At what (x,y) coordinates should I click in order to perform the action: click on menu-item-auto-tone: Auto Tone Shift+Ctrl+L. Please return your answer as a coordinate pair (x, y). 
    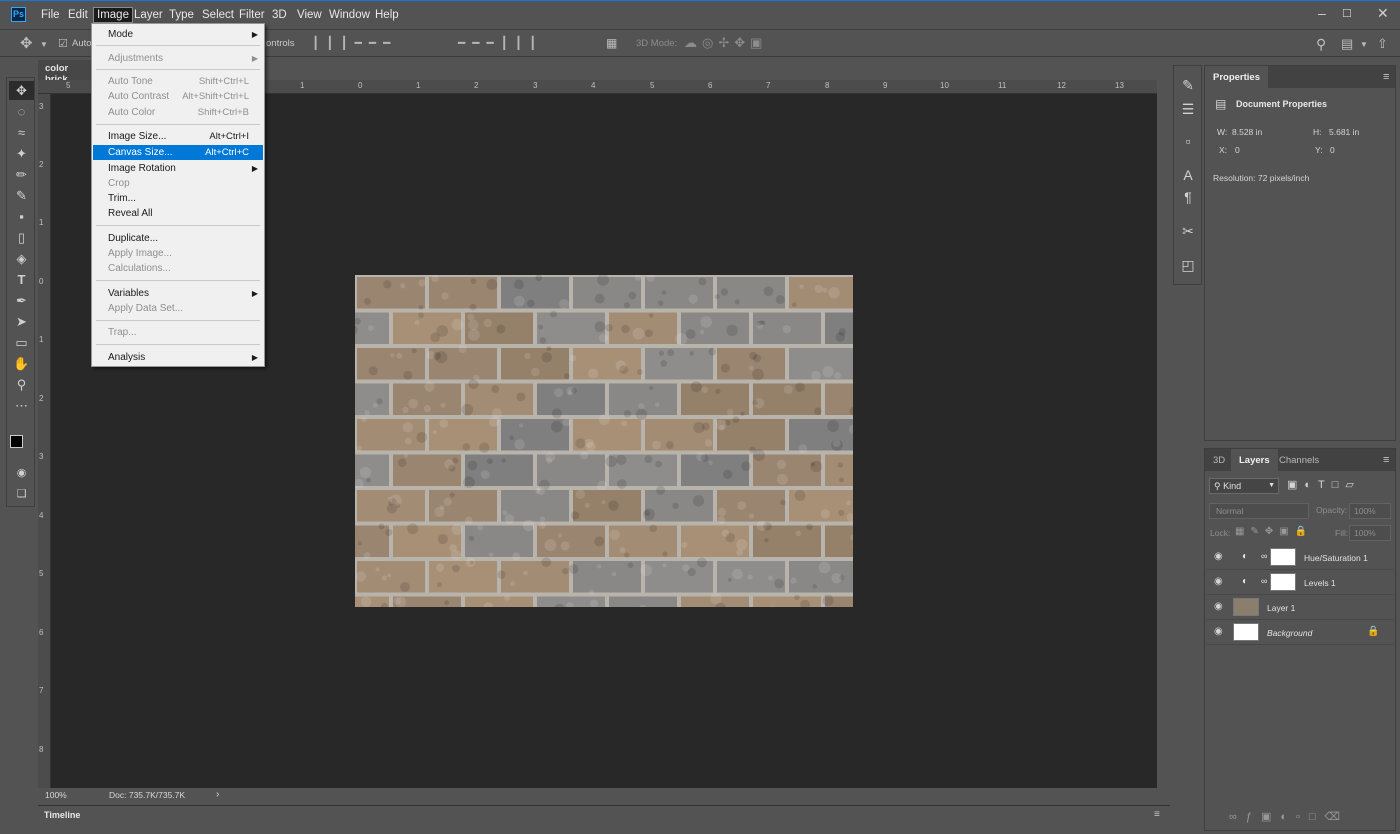
    Looking at the image, I should click on (178, 81).